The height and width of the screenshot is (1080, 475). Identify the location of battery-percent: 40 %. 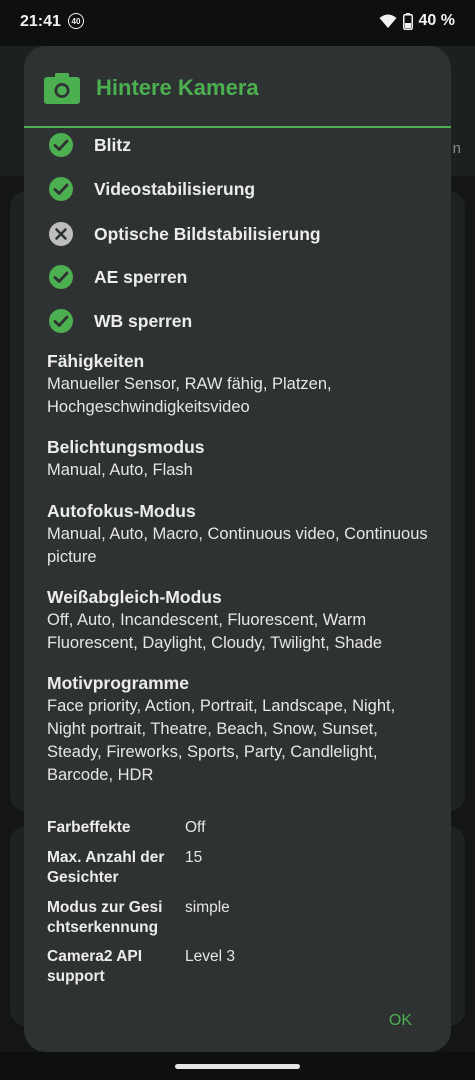
(436, 20).